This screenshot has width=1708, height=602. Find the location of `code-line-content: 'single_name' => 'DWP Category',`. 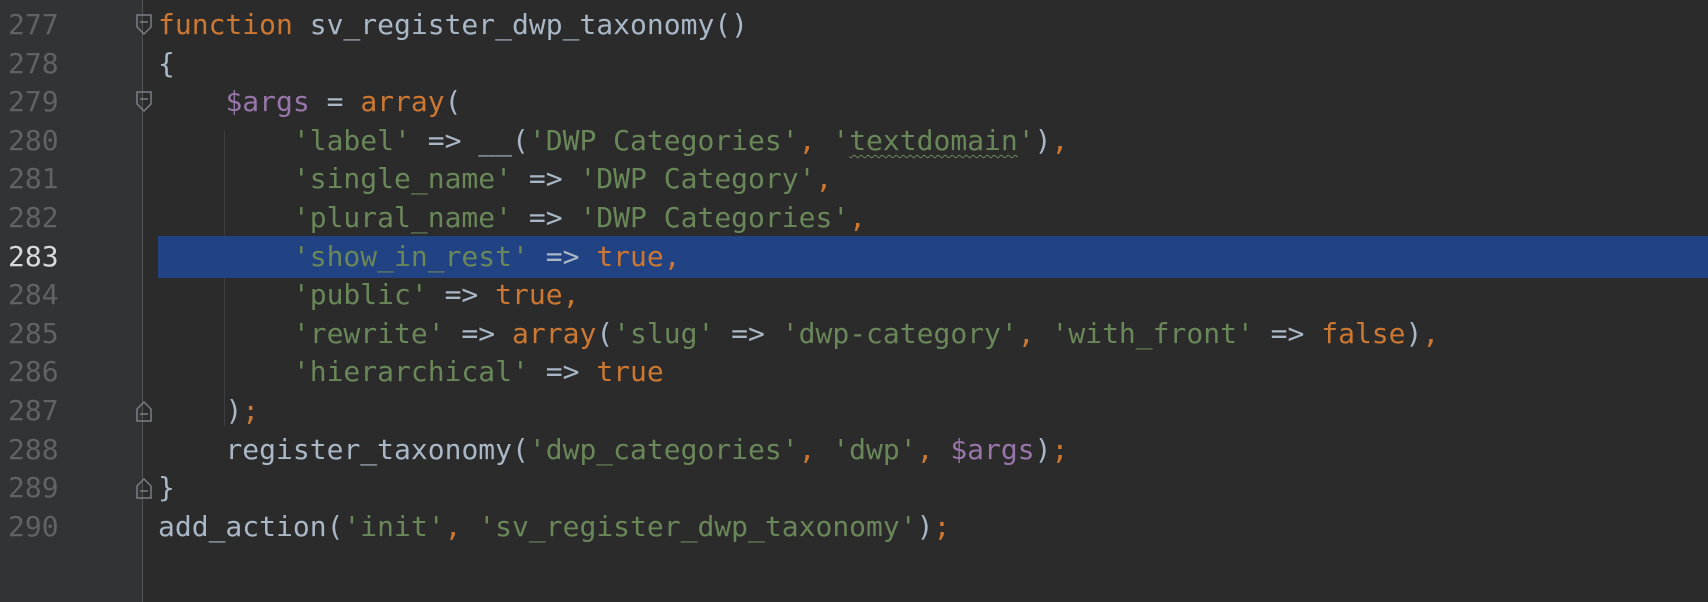

code-line-content: 'single_name' => 'DWP Category', is located at coordinates (933, 179).